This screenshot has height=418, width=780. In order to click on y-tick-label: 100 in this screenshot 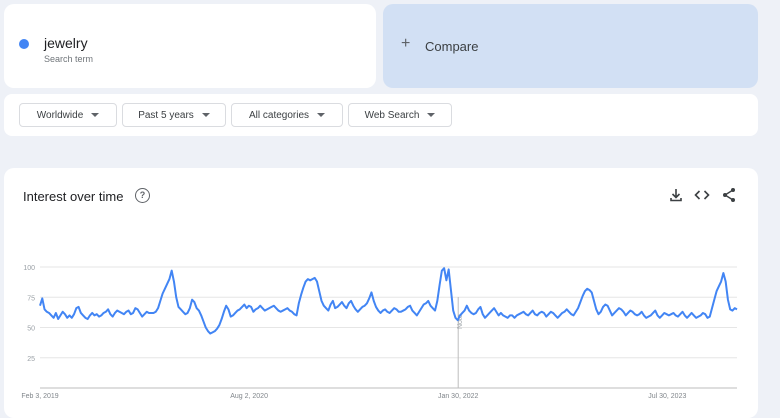, I will do `click(29, 268)`.